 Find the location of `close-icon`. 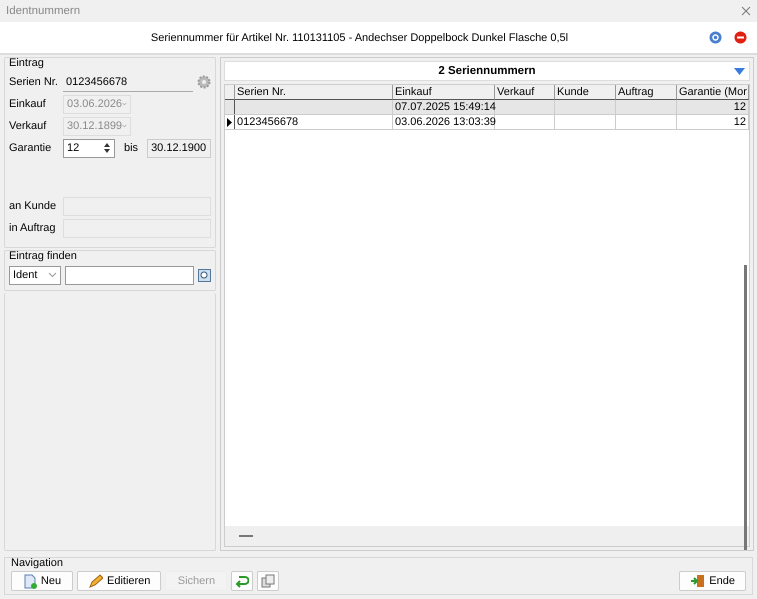

close-icon is located at coordinates (746, 11).